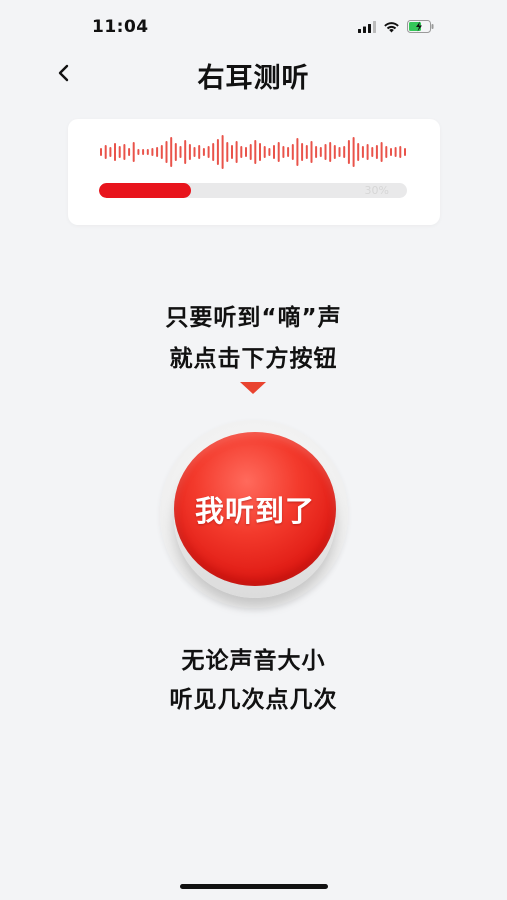  Describe the element at coordinates (253, 29) in the screenshot. I see `status-bar: 11:04` at that location.